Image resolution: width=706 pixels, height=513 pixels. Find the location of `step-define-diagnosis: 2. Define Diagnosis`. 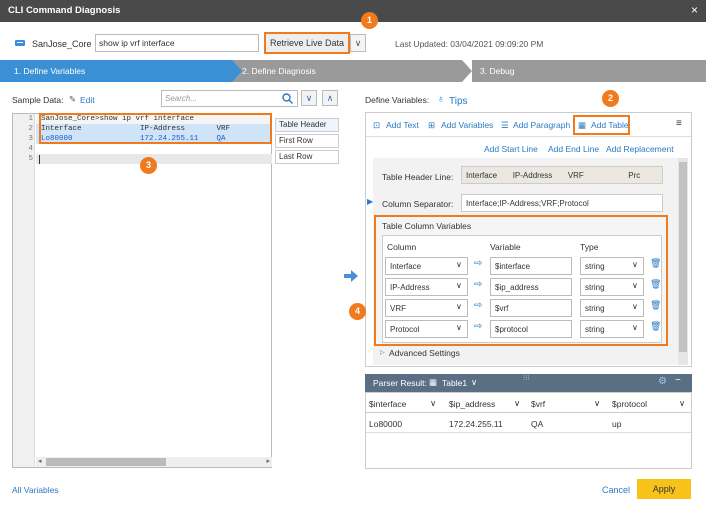

step-define-diagnosis: 2. Define Diagnosis is located at coordinates (347, 71).